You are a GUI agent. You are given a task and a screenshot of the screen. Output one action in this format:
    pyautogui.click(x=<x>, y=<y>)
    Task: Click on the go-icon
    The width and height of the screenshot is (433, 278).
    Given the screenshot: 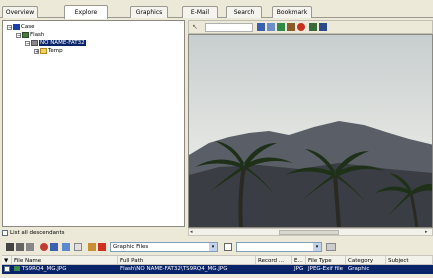 What is the action you would take?
    pyautogui.click(x=331, y=247)
    